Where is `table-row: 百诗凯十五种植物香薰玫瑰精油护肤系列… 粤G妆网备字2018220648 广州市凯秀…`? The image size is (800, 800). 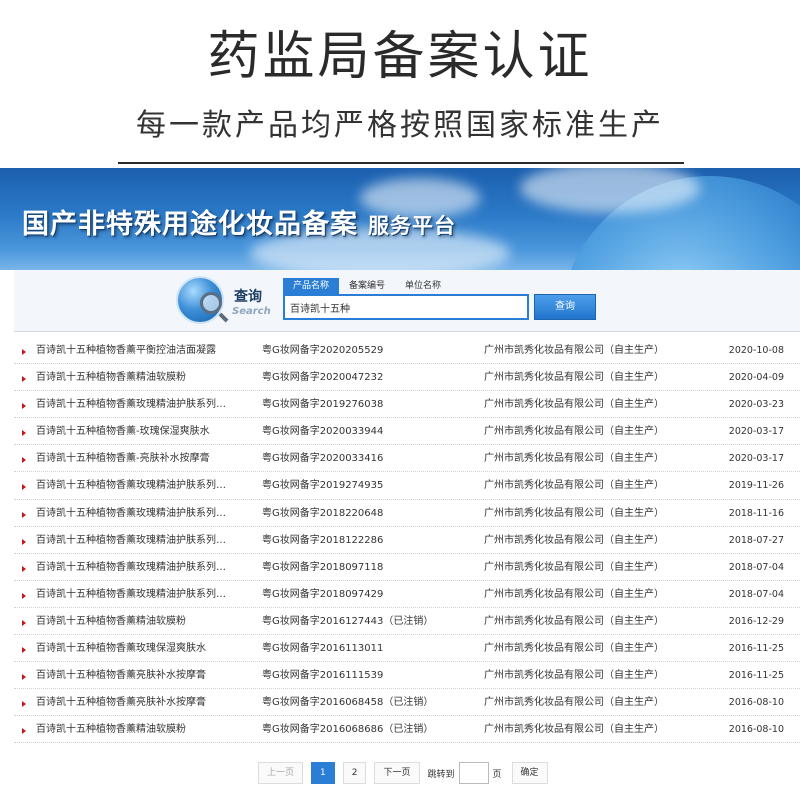 table-row: 百诗凯十五种植物香薰玫瑰精油护肤系列… 粤G妆网备字2018220648 广州市凯秀… is located at coordinates (407, 513).